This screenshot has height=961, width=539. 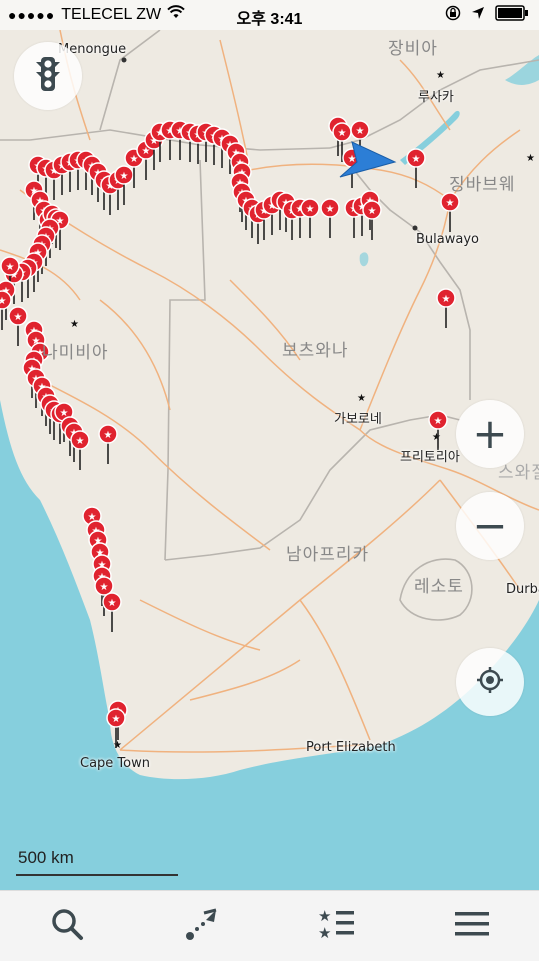 I want to click on pretoria-marker: ★, so click(x=436, y=437).